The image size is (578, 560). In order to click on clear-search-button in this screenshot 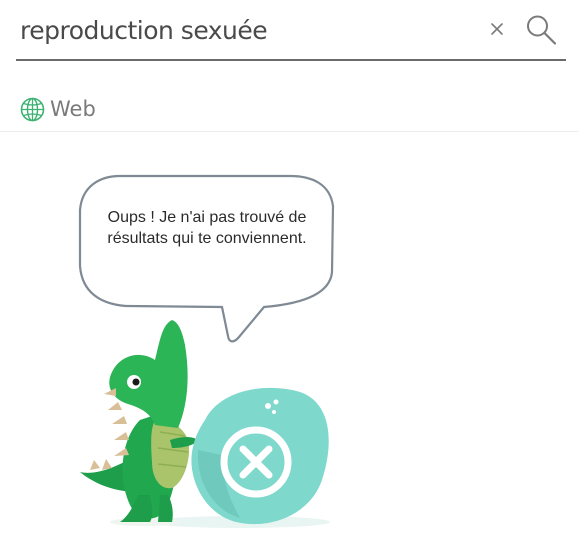, I will do `click(498, 29)`.